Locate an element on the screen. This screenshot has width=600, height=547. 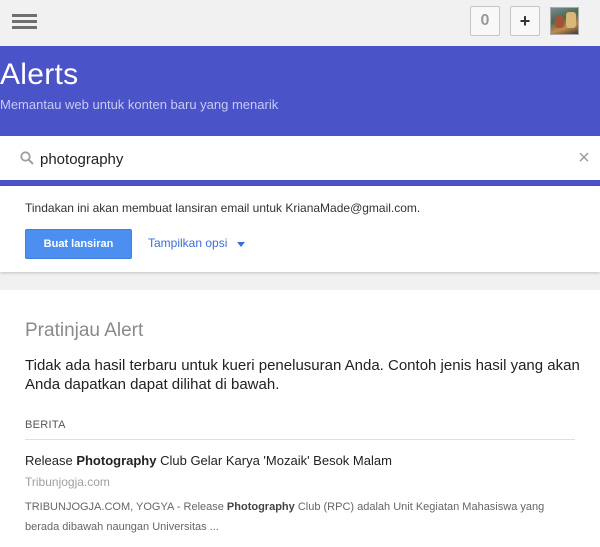
section-label-news: BERITA is located at coordinates (45, 425).